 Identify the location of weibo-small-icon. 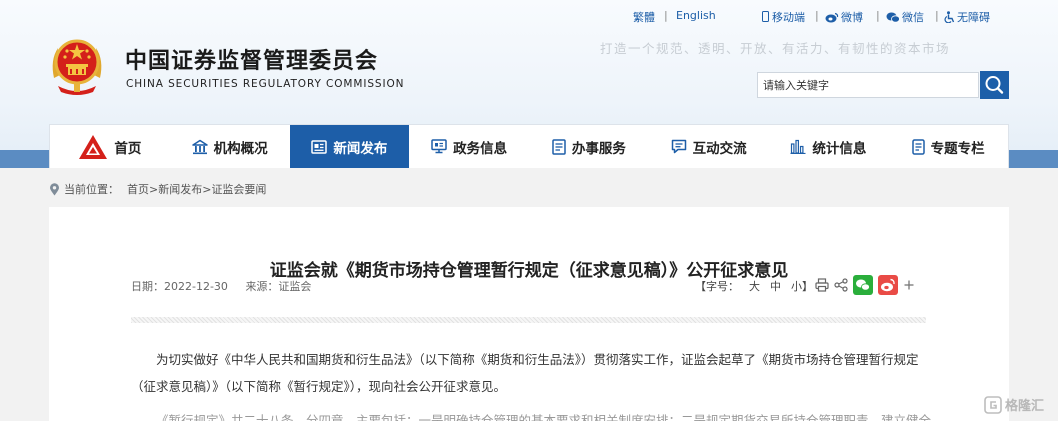
(832, 17).